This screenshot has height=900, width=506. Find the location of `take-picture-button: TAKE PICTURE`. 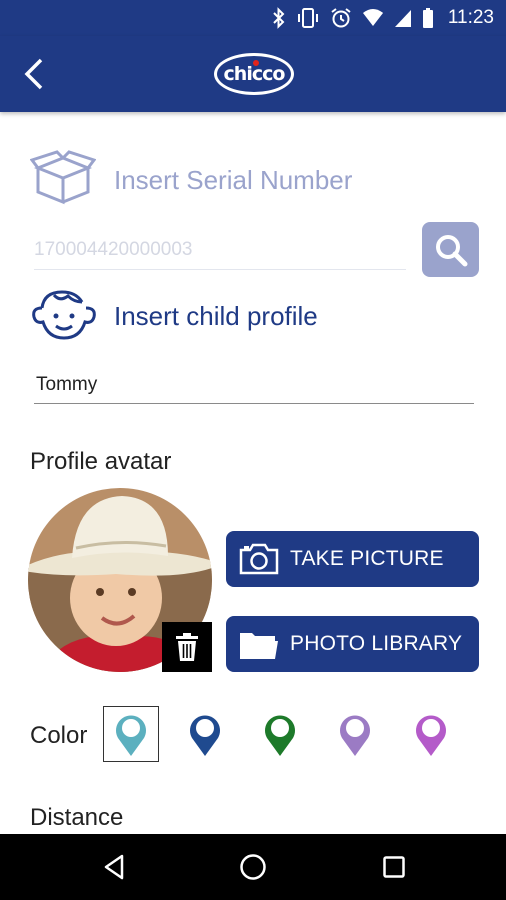

take-picture-button: TAKE PICTURE is located at coordinates (352, 559).